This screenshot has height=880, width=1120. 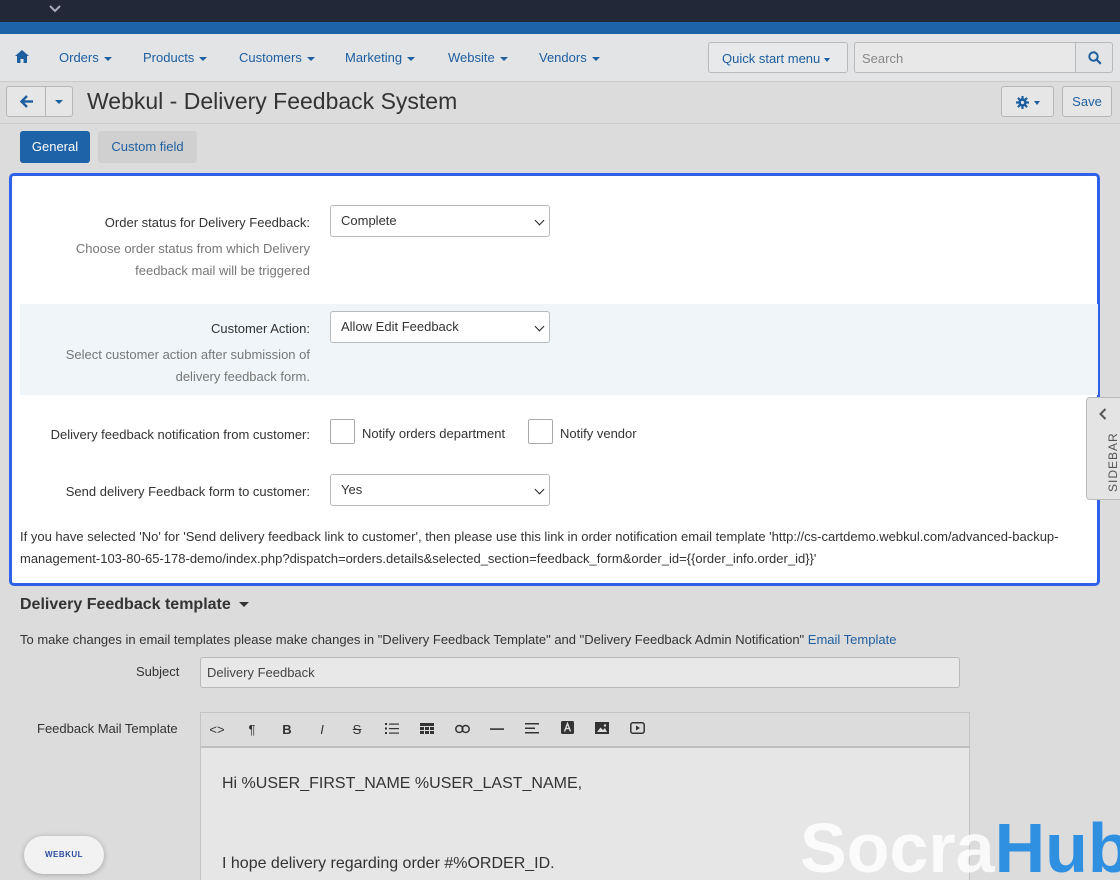 What do you see at coordinates (217, 730) in the screenshot?
I see `code-view-button: <>` at bounding box center [217, 730].